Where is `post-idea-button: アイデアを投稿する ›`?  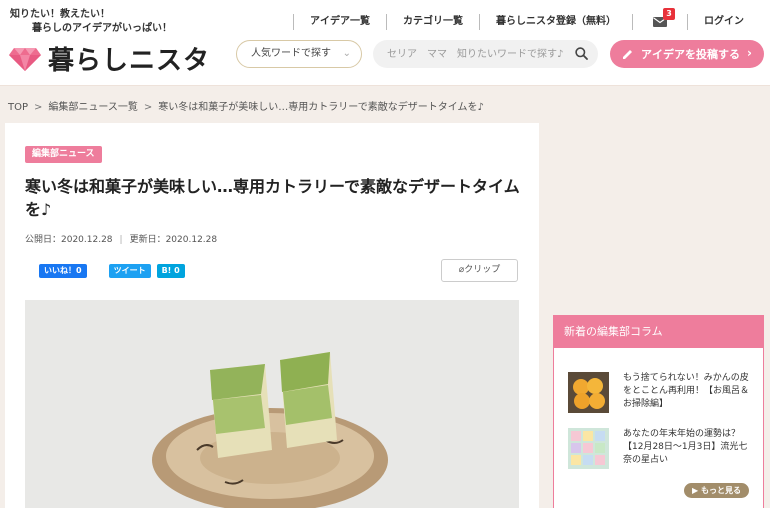
post-idea-button: アイデアを投稿する › is located at coordinates (687, 54).